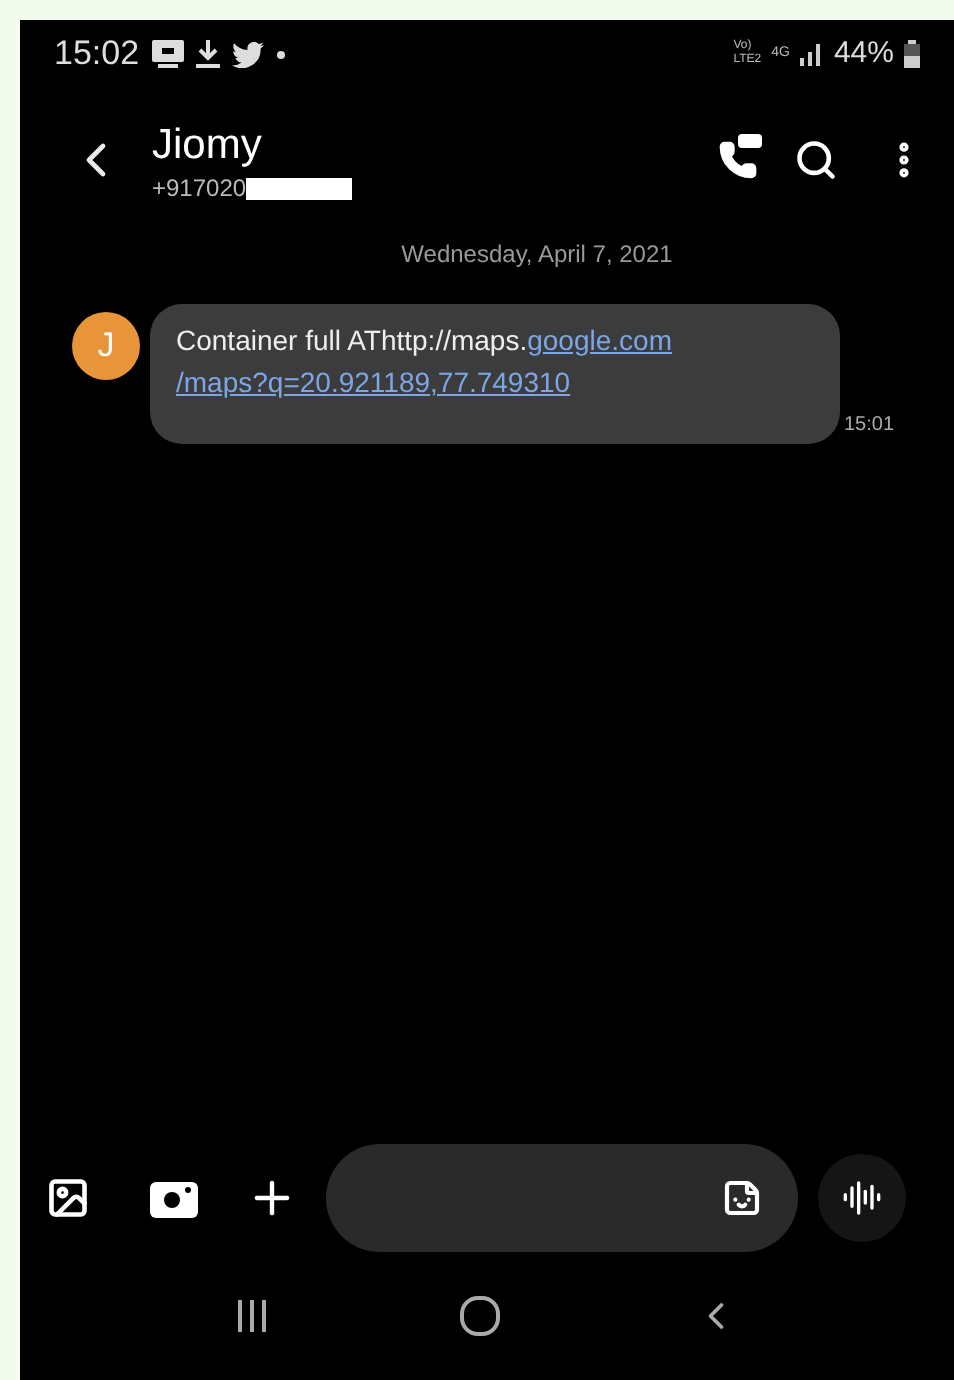 This screenshot has height=1380, width=954. What do you see at coordinates (869, 426) in the screenshot?
I see `message-time: 15:01` at bounding box center [869, 426].